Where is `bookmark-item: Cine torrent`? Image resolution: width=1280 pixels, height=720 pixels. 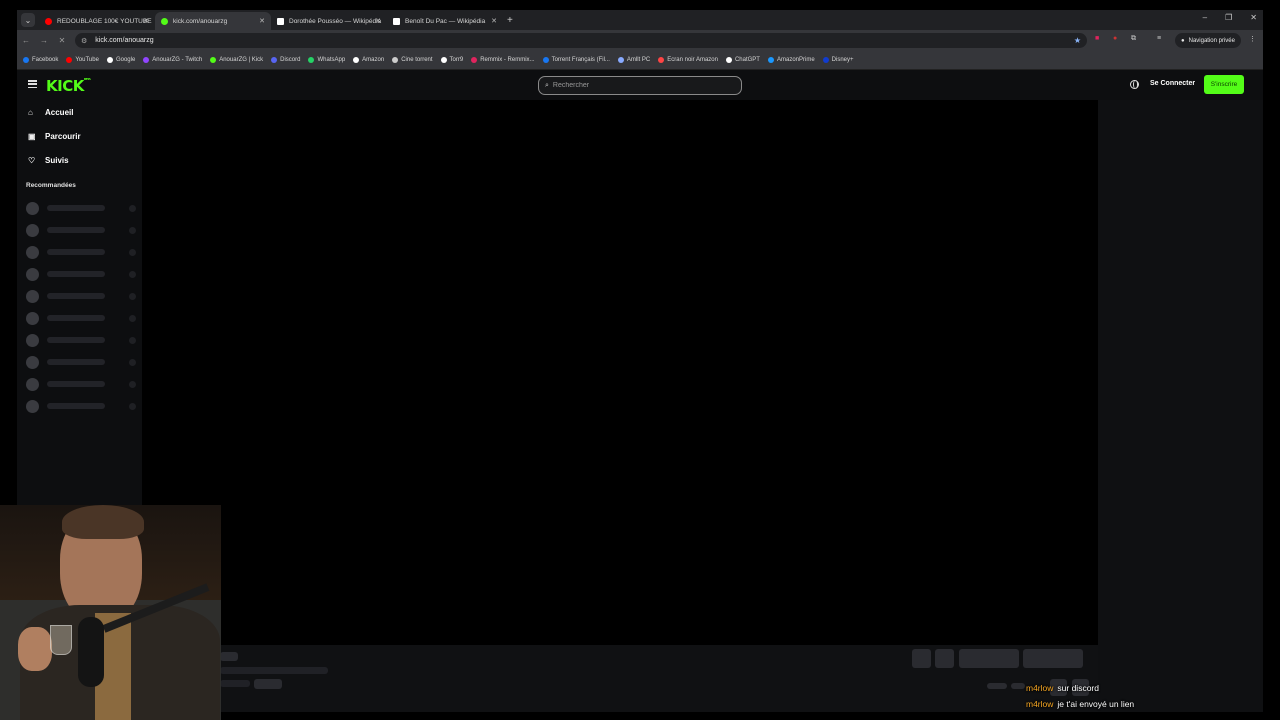
bookmark-item: Cine torrent is located at coordinates (412, 60).